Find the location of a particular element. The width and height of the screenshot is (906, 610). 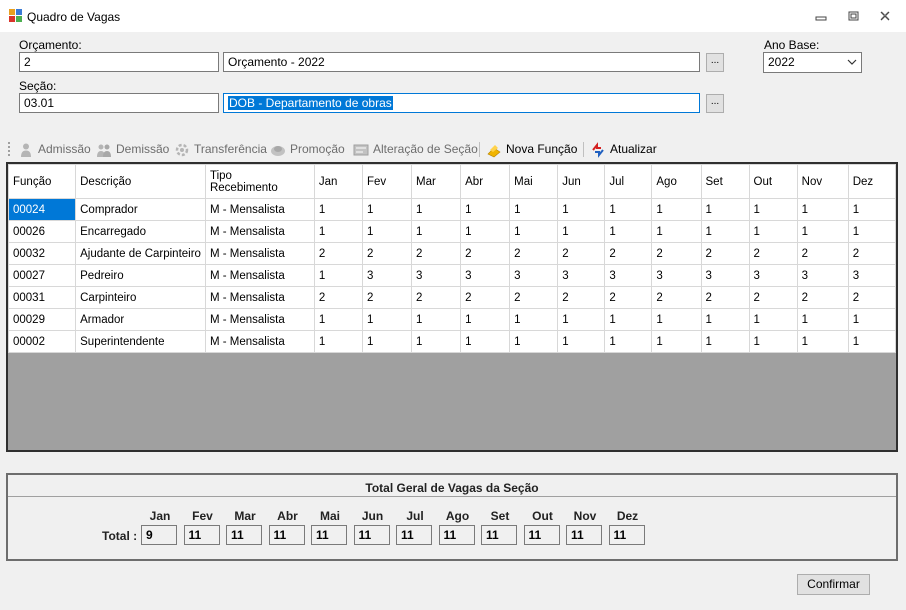

column-header: Fev is located at coordinates (387, 181).